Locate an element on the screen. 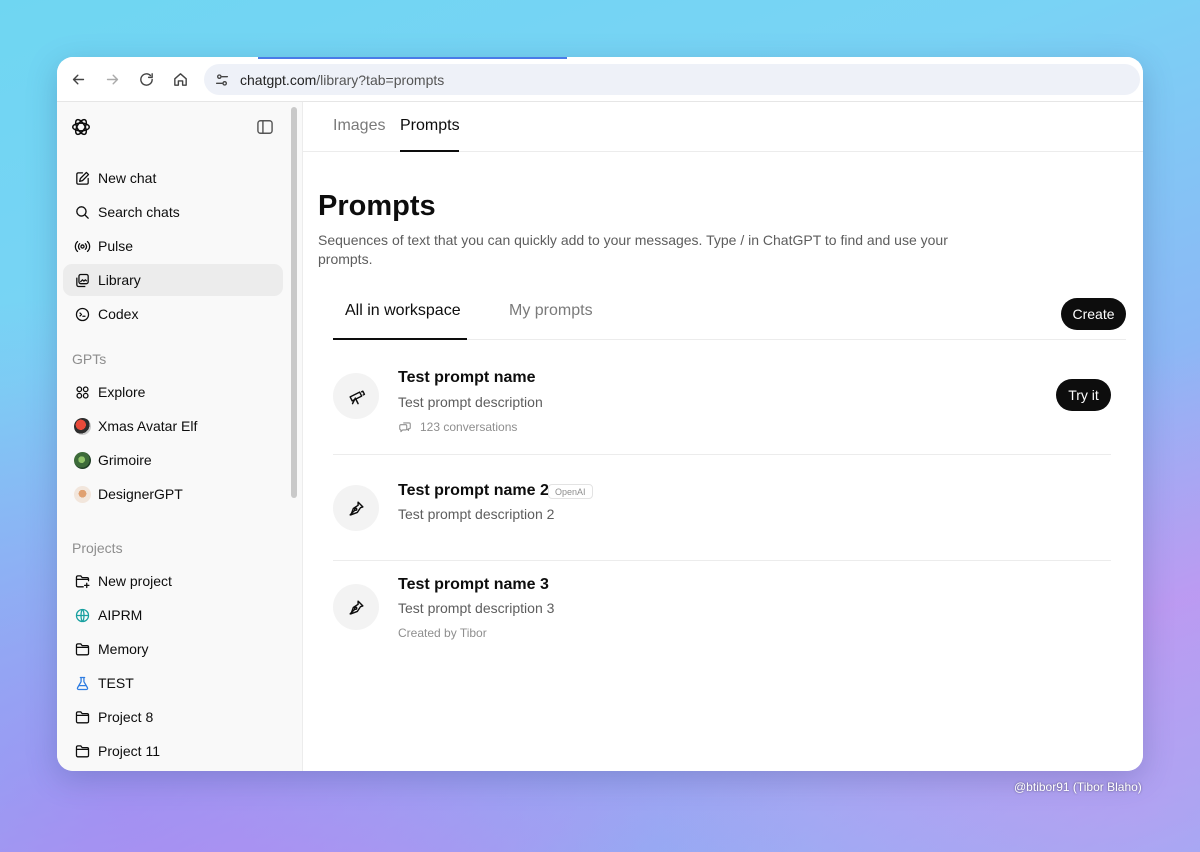 This screenshot has height=852, width=1200. sidebar-item-label: New project is located at coordinates (135, 581).